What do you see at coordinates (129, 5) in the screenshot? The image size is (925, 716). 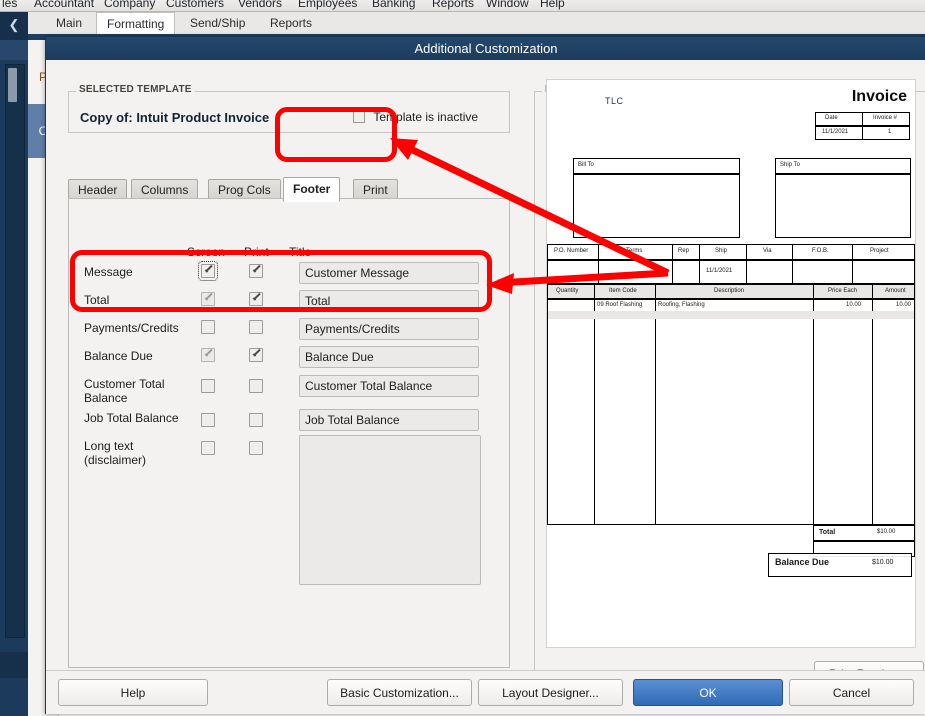 I see `menu-item-company: Company` at bounding box center [129, 5].